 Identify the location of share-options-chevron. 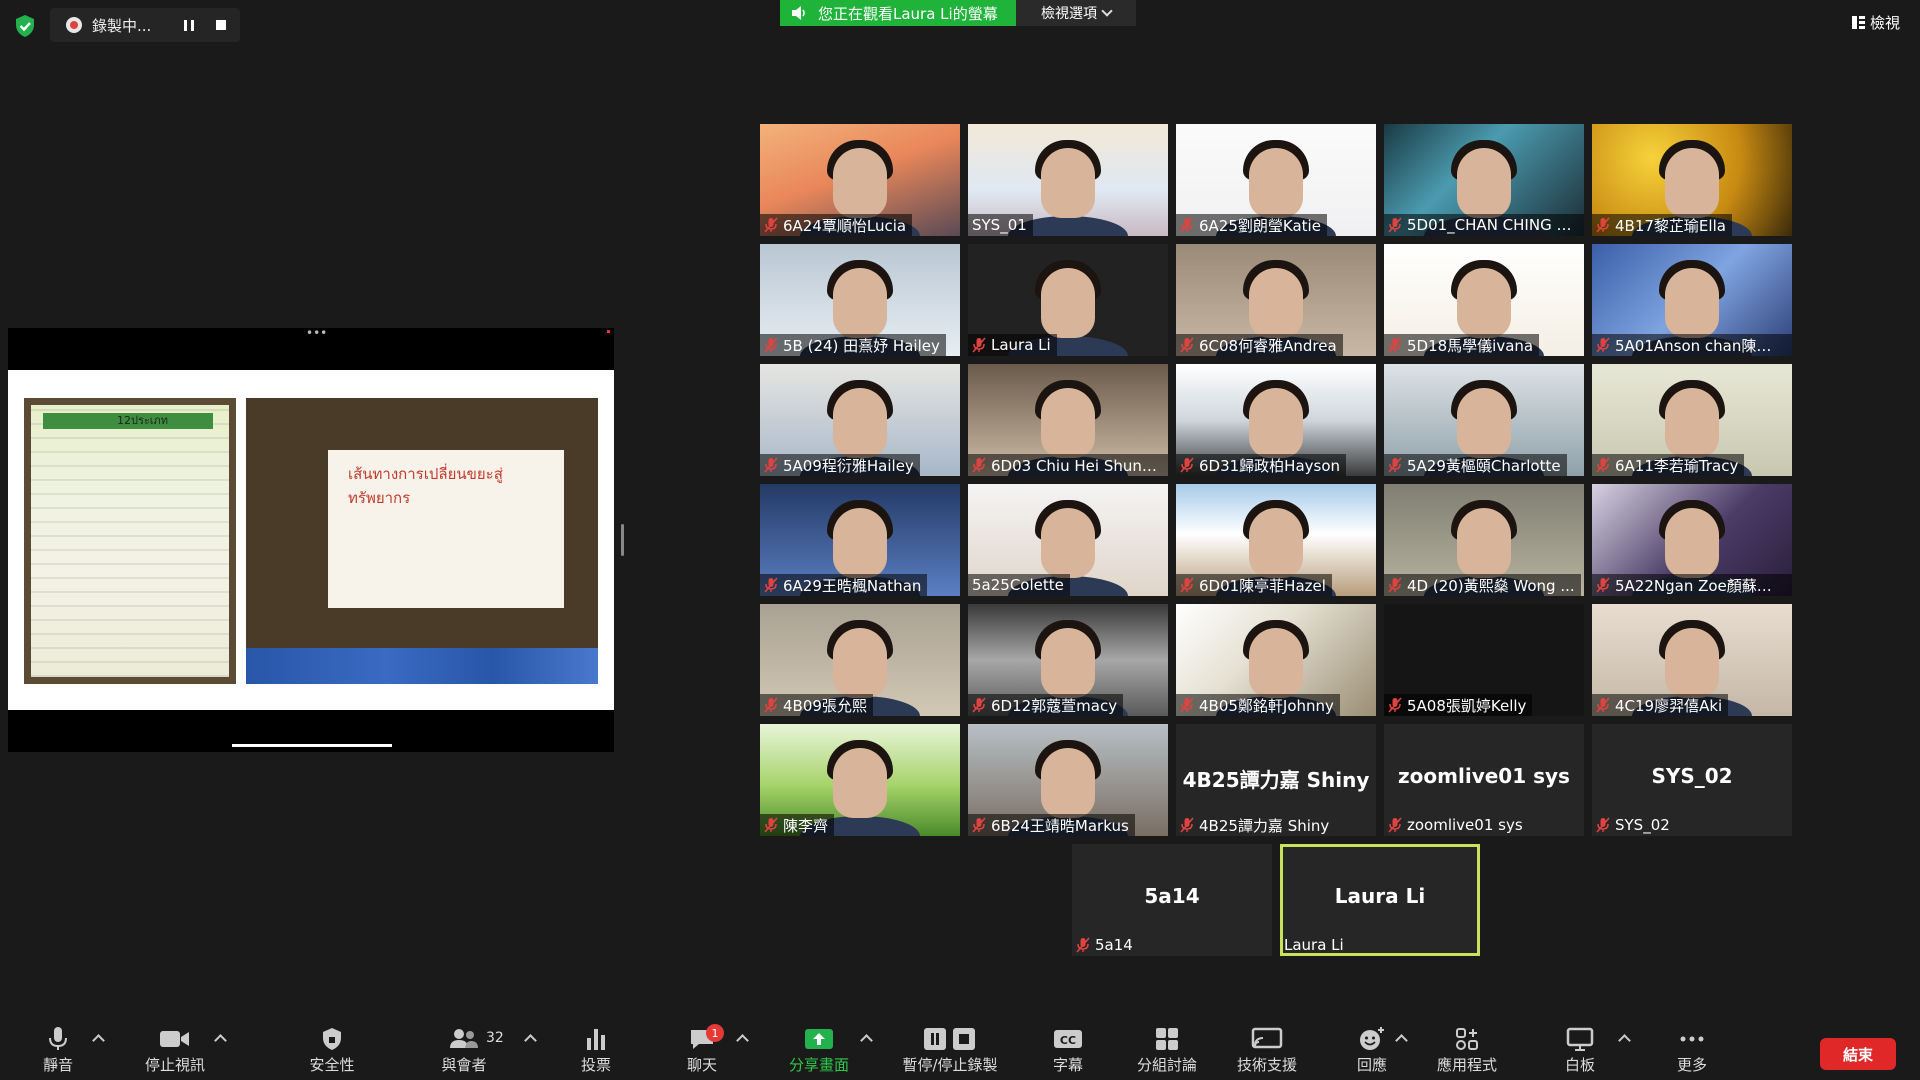
(866, 1040).